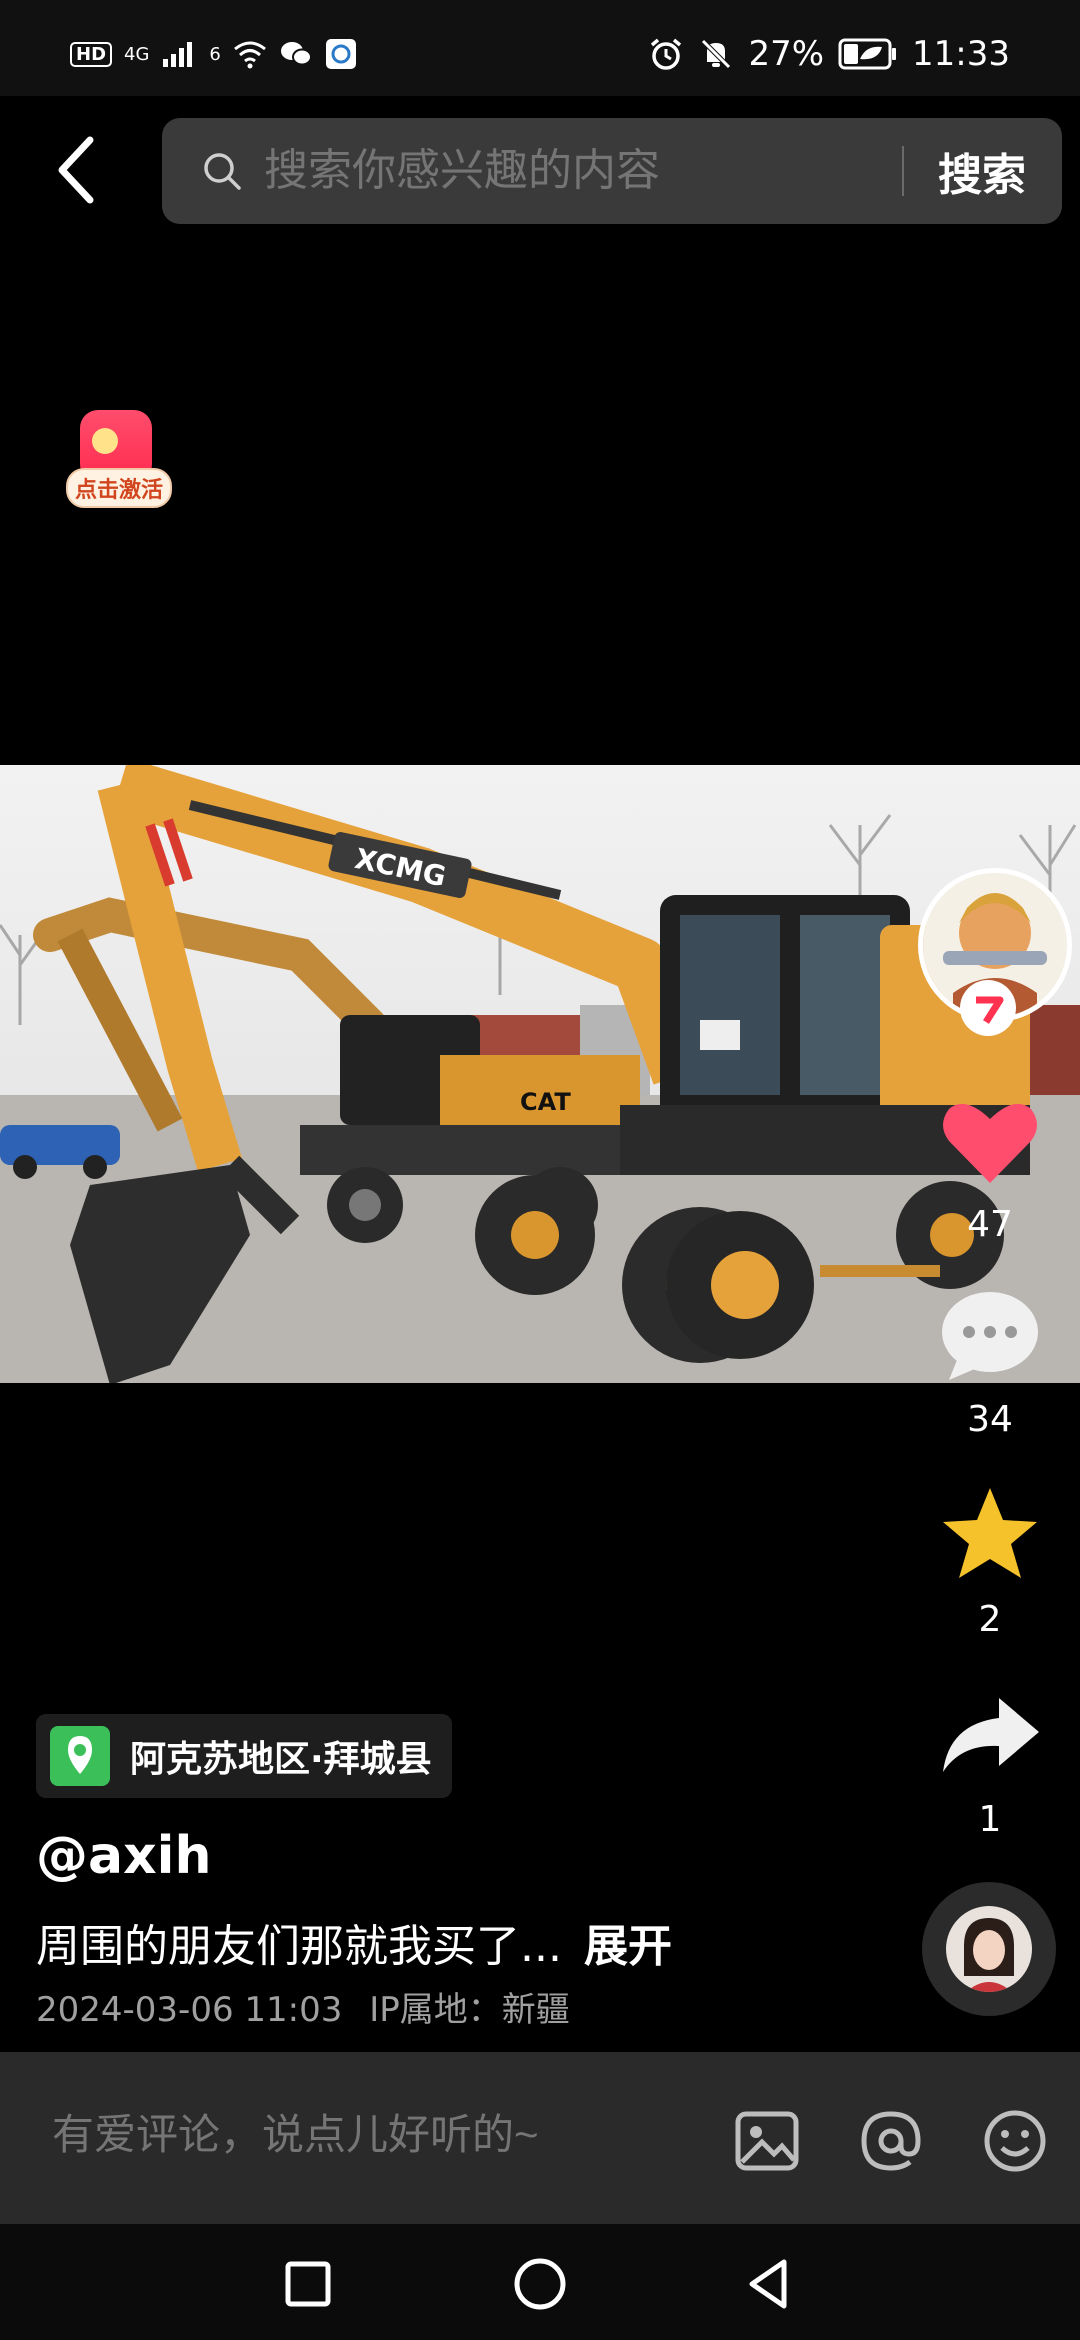 The width and height of the screenshot is (1080, 2340). What do you see at coordinates (716, 54) in the screenshot?
I see `mute-icon` at bounding box center [716, 54].